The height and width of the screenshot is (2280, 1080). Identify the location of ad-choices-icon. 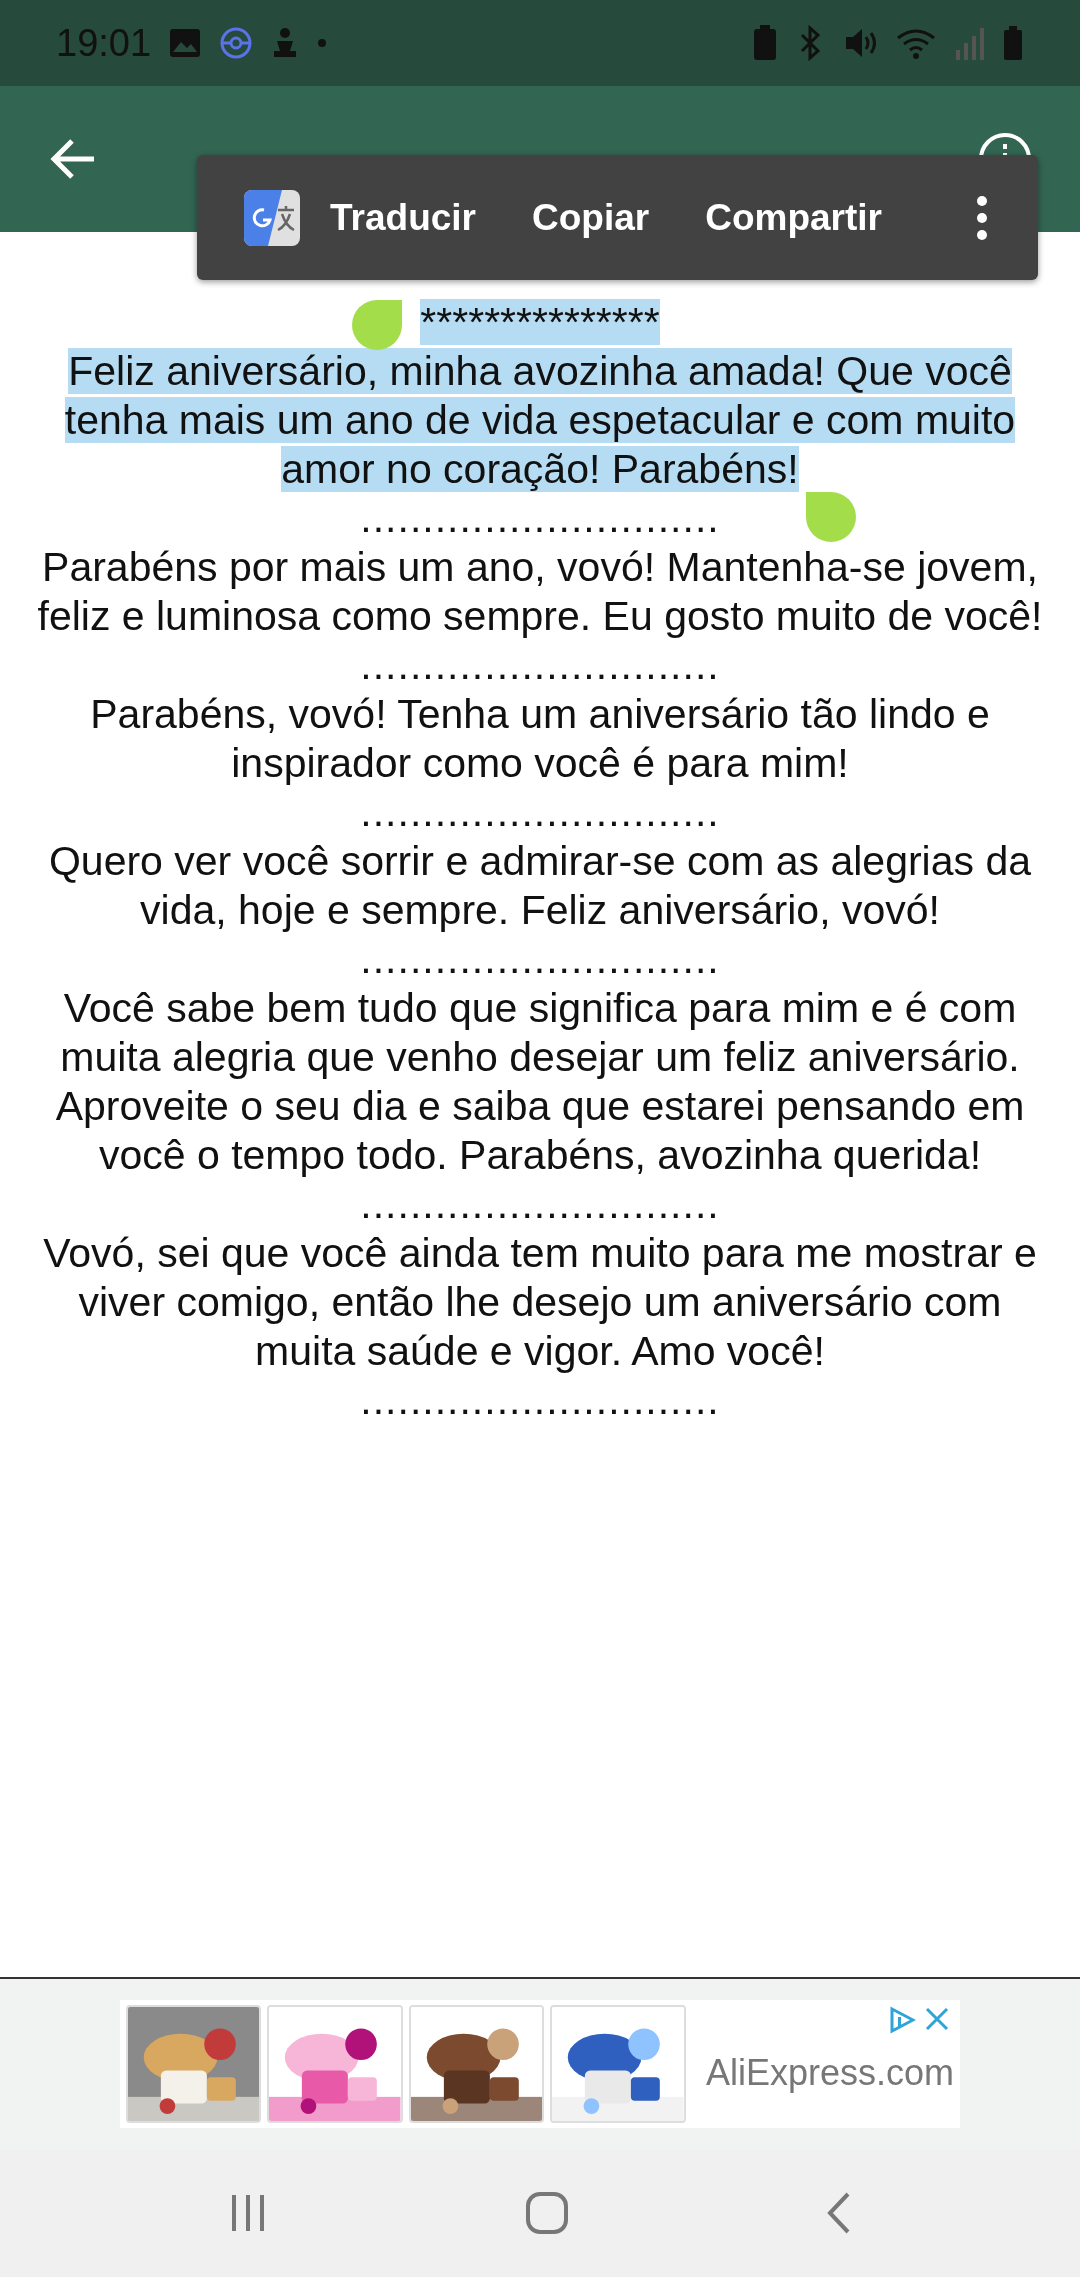
(902, 2020).